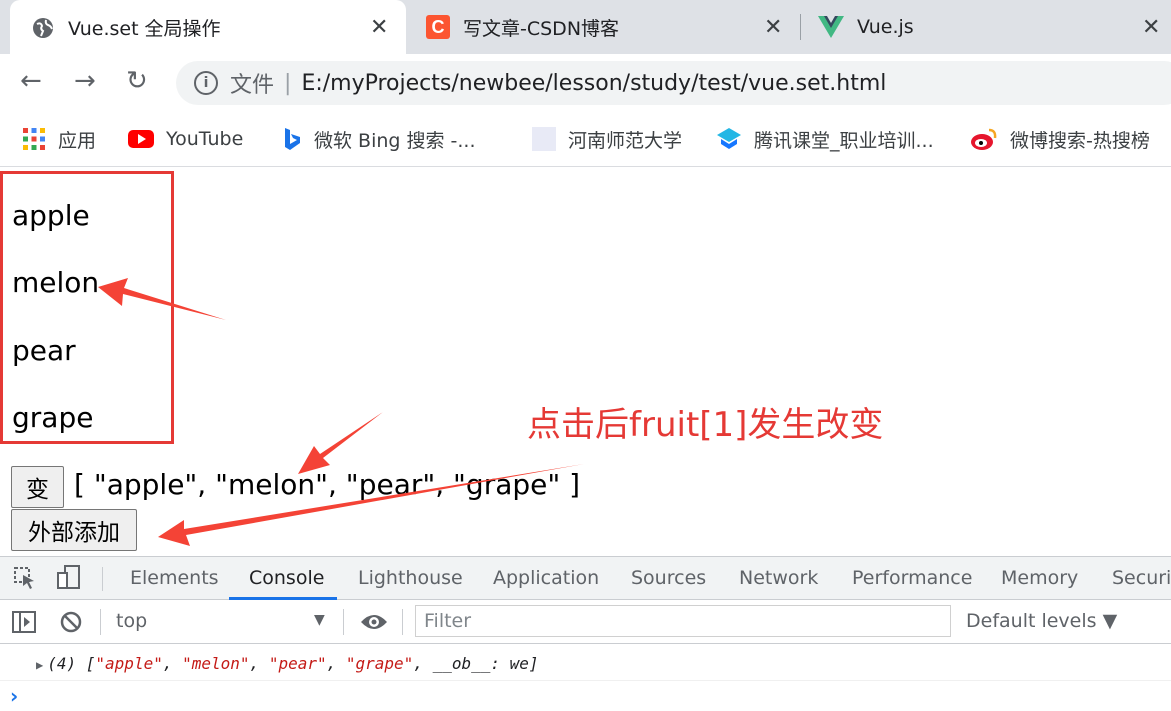 Image resolution: width=1171 pixels, height=711 pixels. I want to click on devtools-tab-performance: Performance, so click(912, 578).